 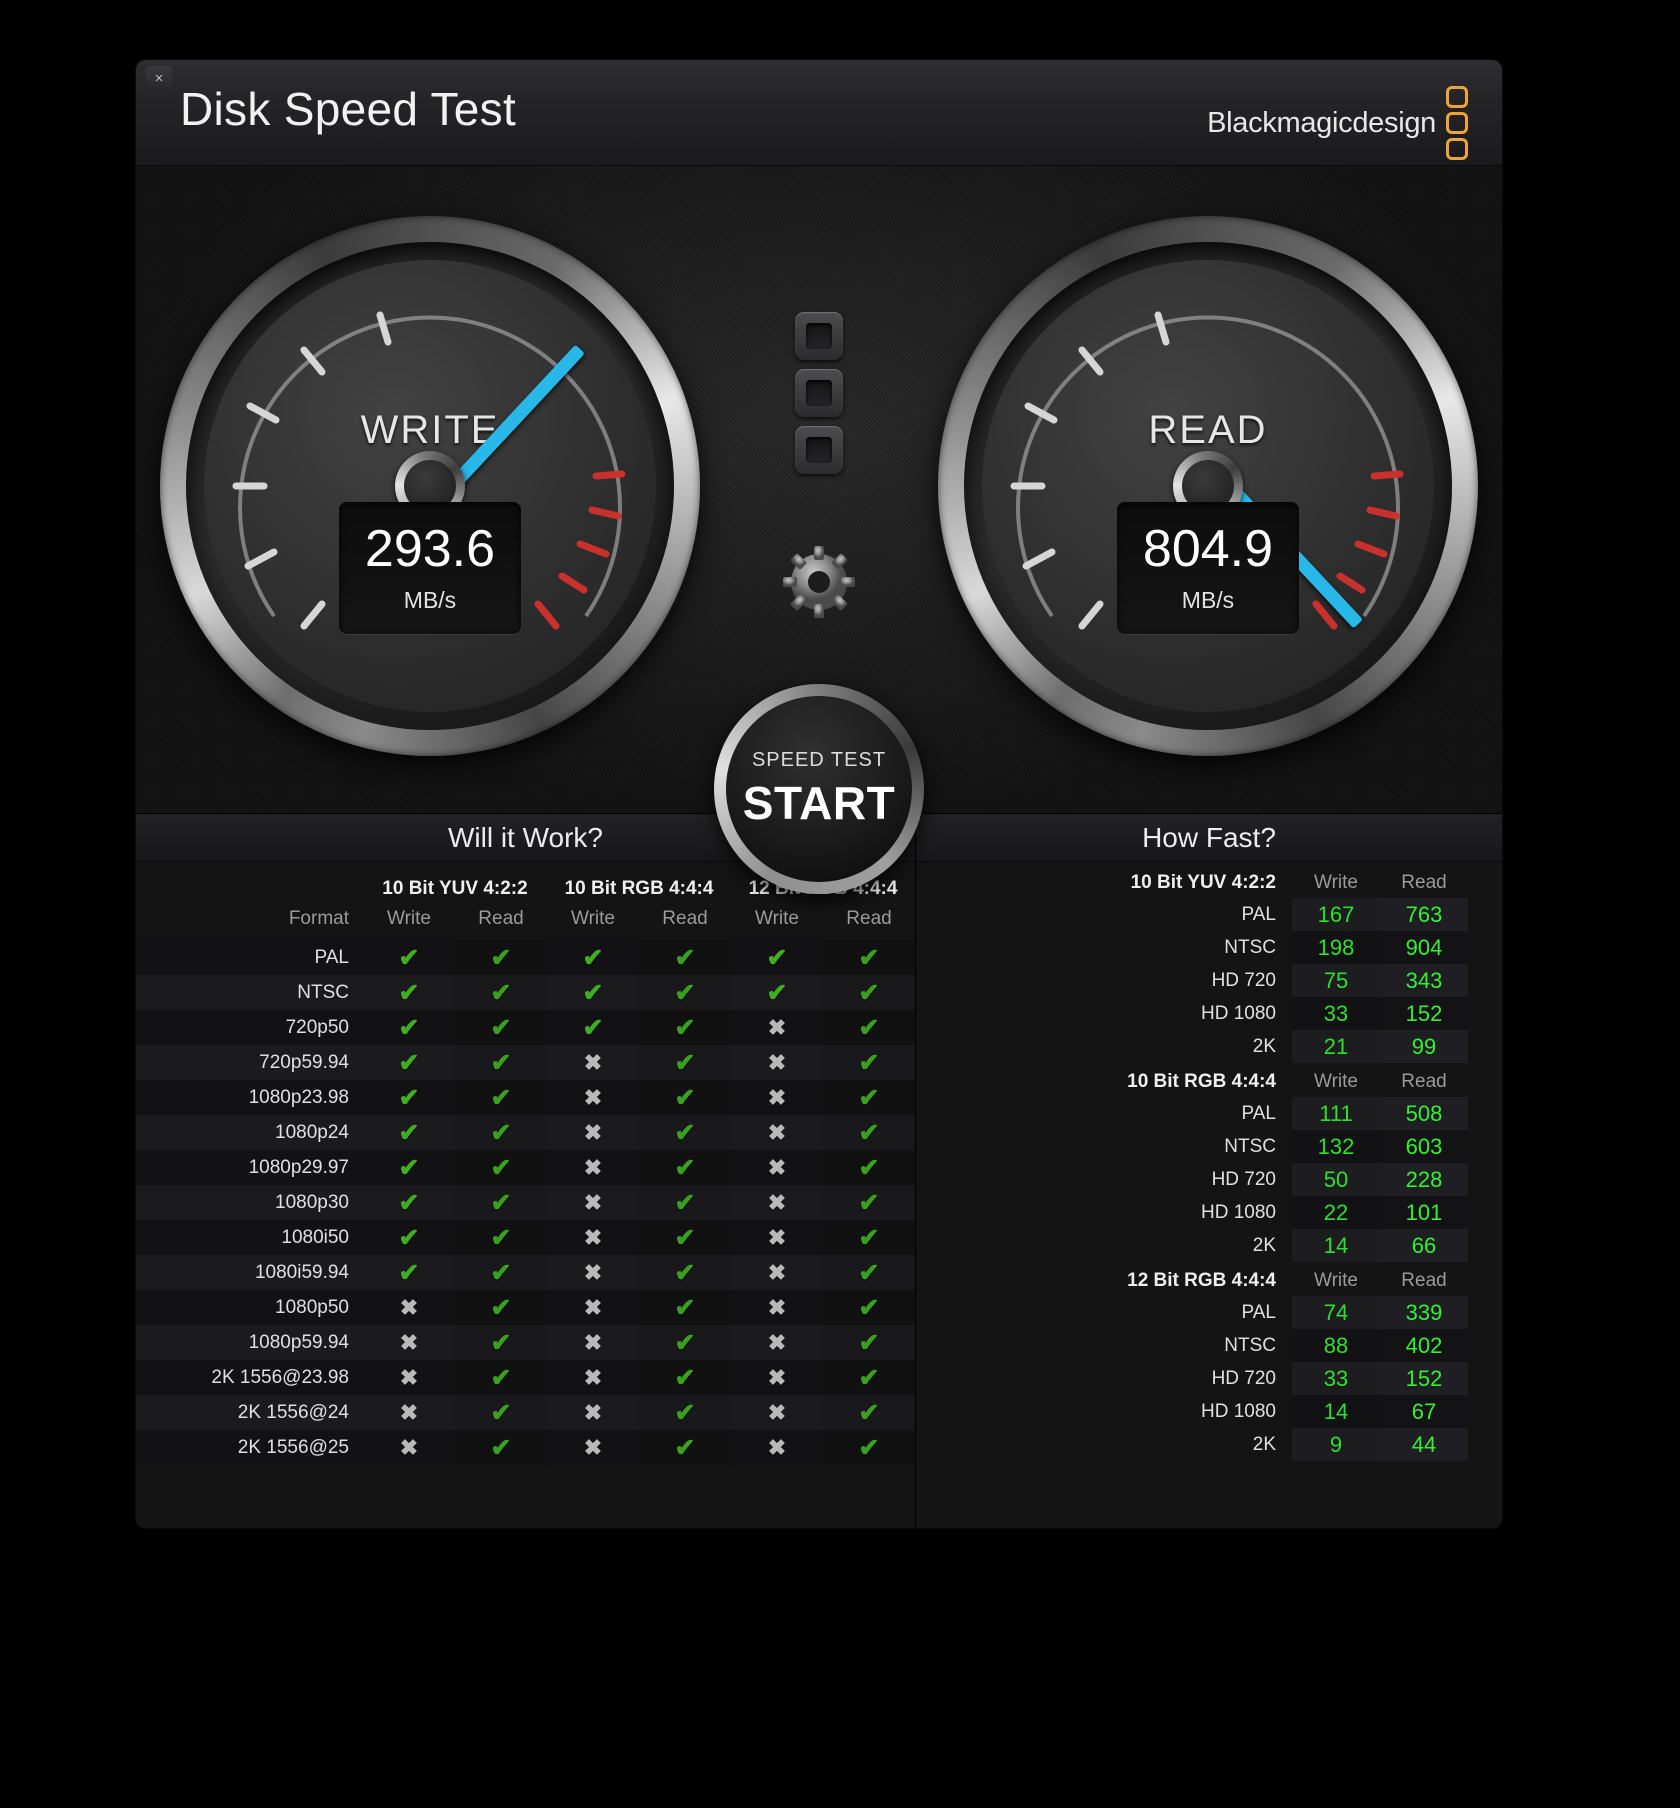 What do you see at coordinates (1201, 1280) in the screenshot?
I see `how-fast-group-title: 12 Bit RGB 4:4:4` at bounding box center [1201, 1280].